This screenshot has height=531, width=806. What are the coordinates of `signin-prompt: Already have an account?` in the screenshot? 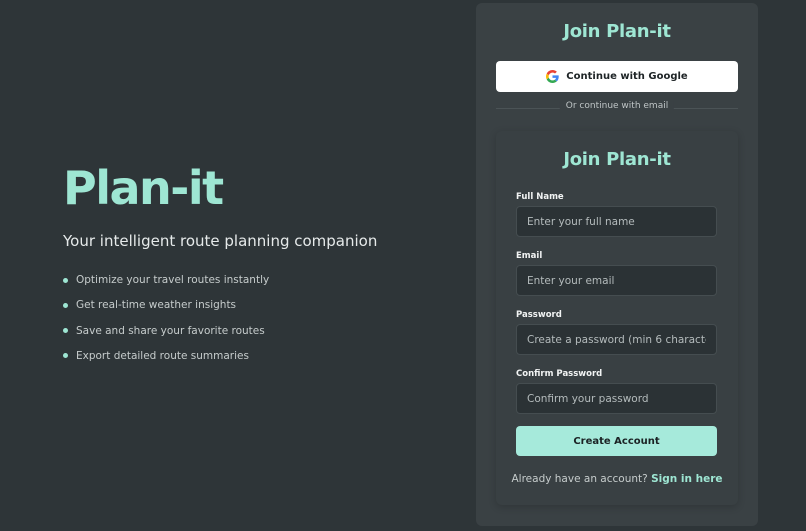 It's located at (579, 479).